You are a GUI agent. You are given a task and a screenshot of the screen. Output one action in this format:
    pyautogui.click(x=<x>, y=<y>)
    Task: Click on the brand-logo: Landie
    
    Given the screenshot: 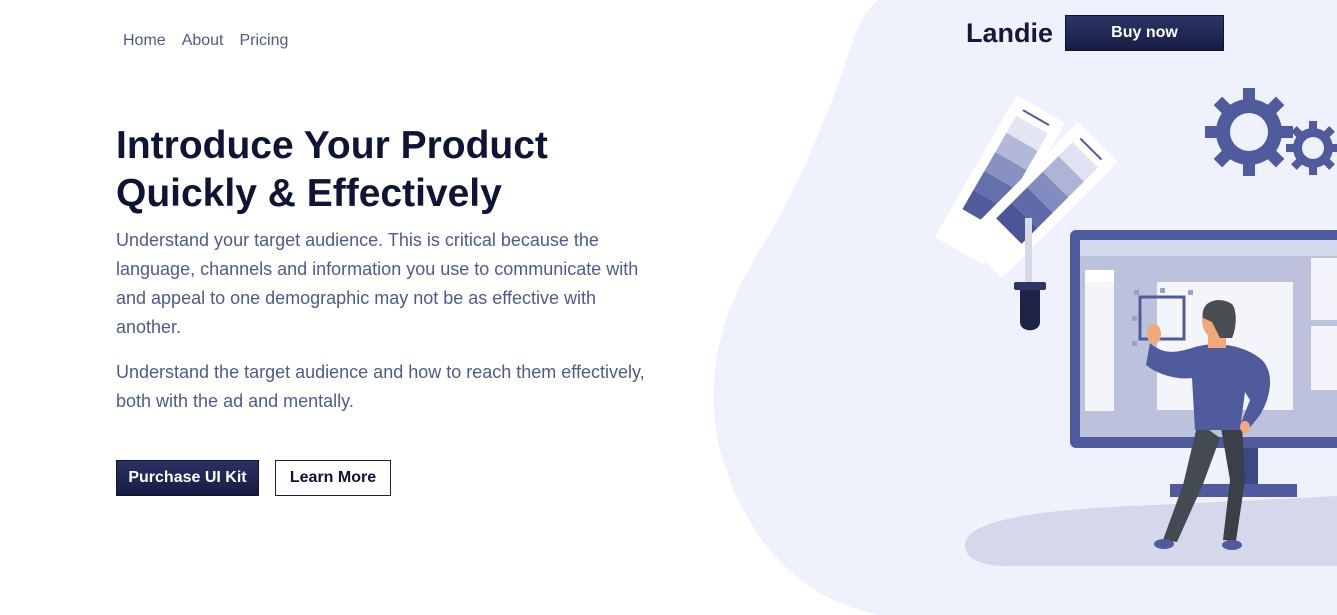 What is the action you would take?
    pyautogui.click(x=1009, y=33)
    